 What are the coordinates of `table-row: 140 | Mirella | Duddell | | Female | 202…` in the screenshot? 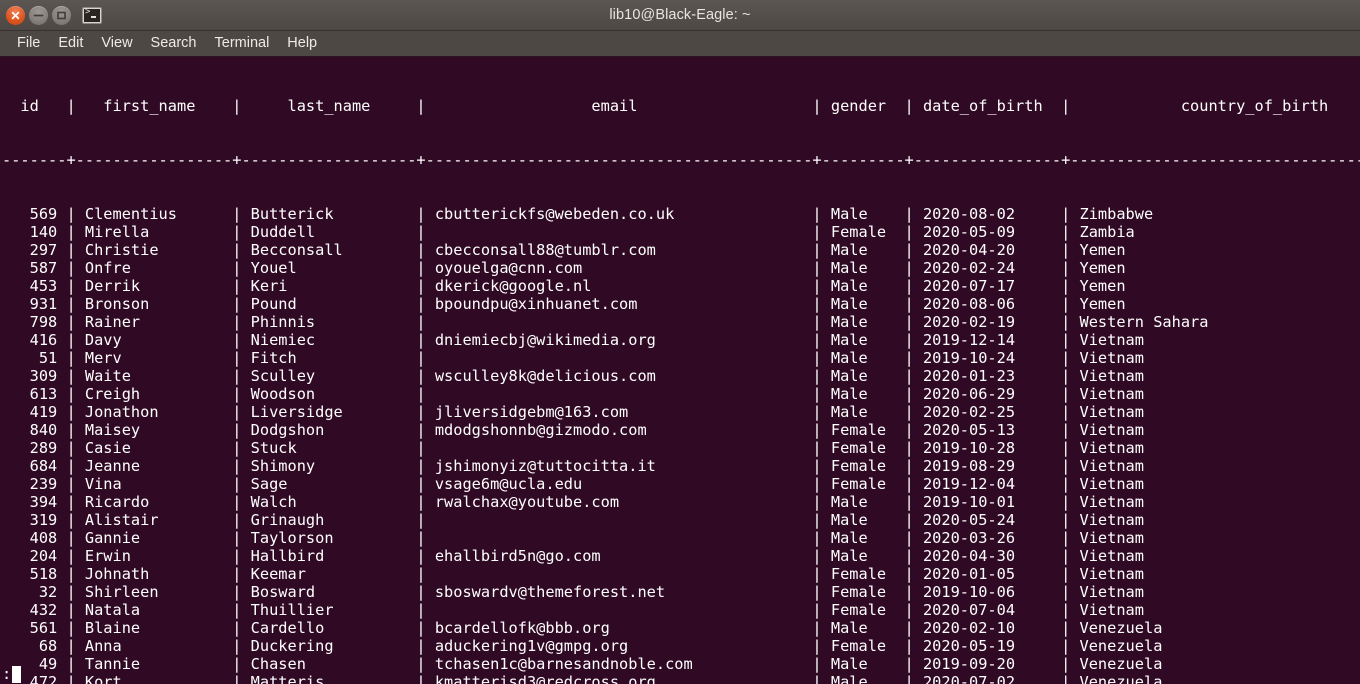 It's located at (681, 232).